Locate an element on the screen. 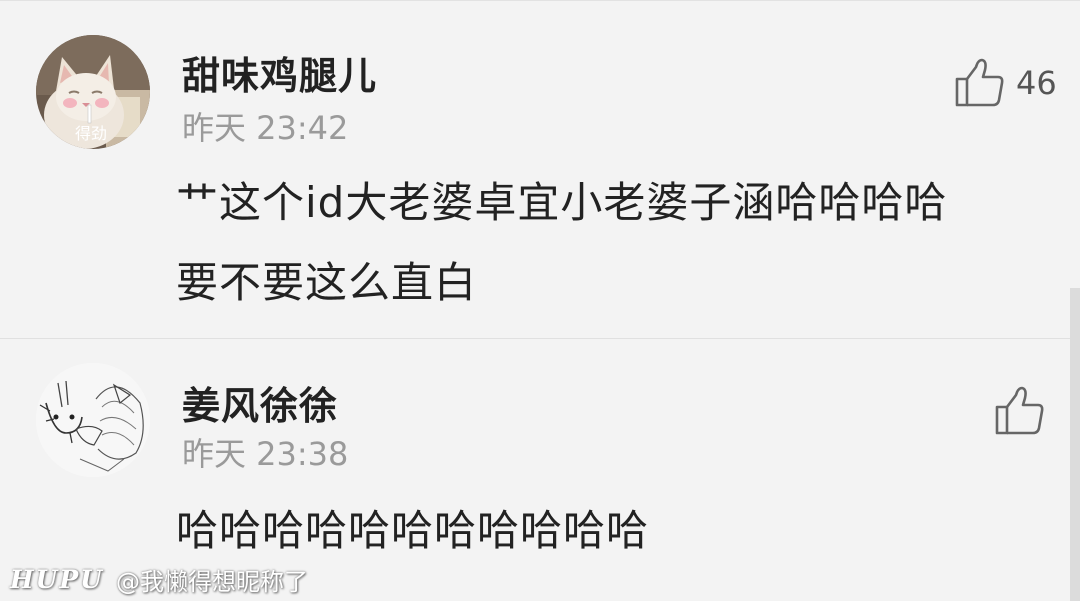 The height and width of the screenshot is (601, 1080). timestamp: 昨天 23:42 is located at coordinates (265, 128).